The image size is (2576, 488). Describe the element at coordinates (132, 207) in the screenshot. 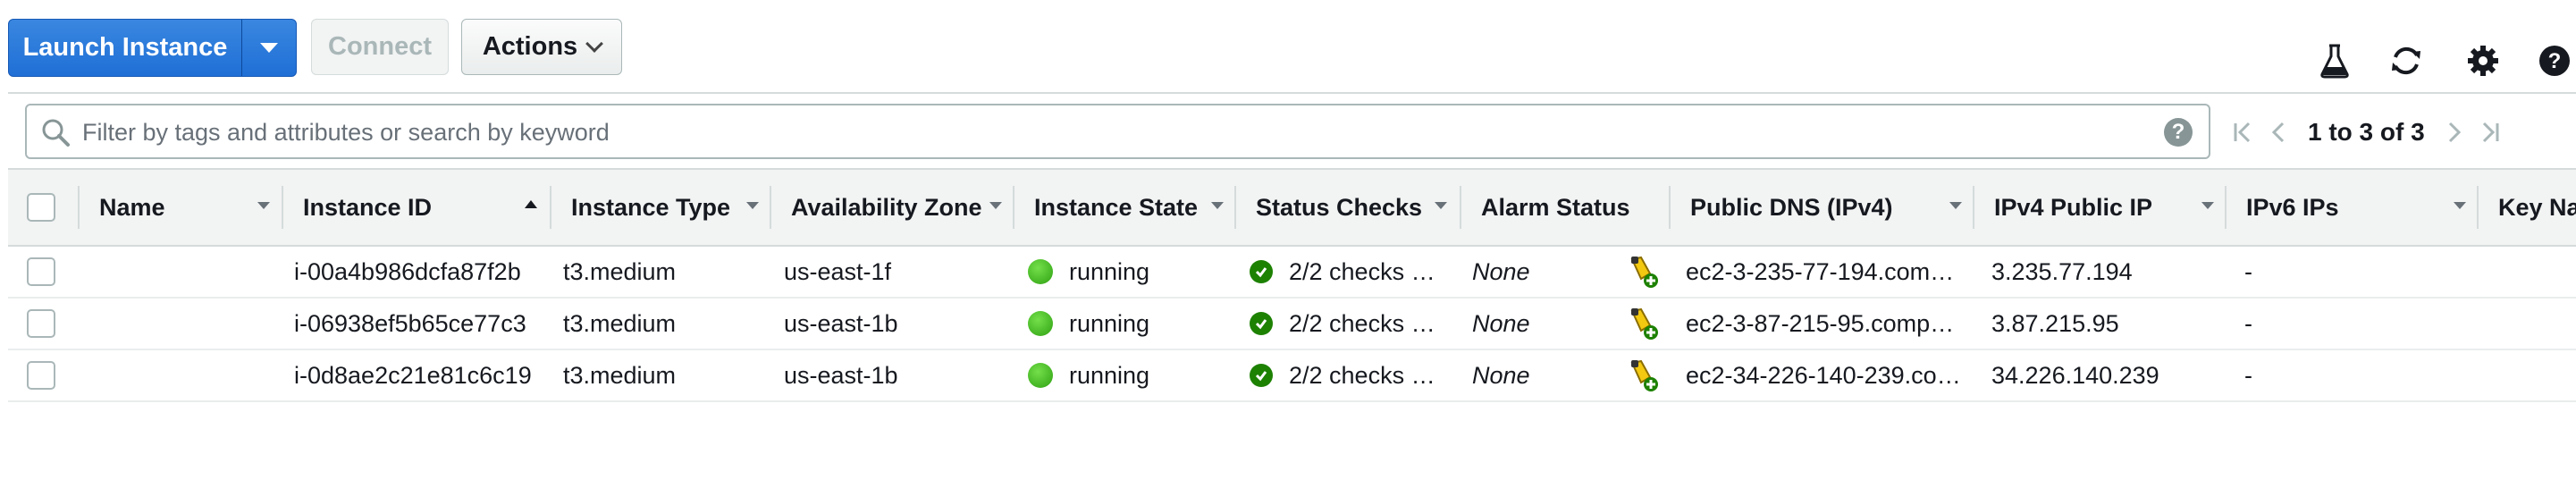

I see `column-label: Name` at that location.